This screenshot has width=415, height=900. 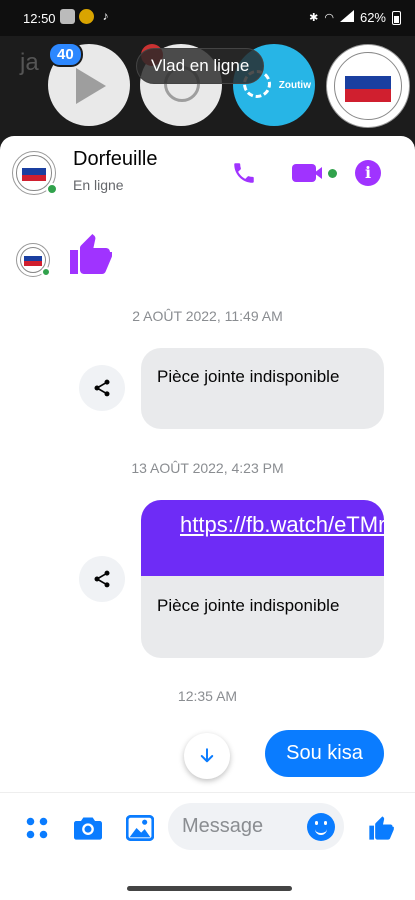 What do you see at coordinates (372, 17) in the screenshot?
I see `battery-percentage: 62%` at bounding box center [372, 17].